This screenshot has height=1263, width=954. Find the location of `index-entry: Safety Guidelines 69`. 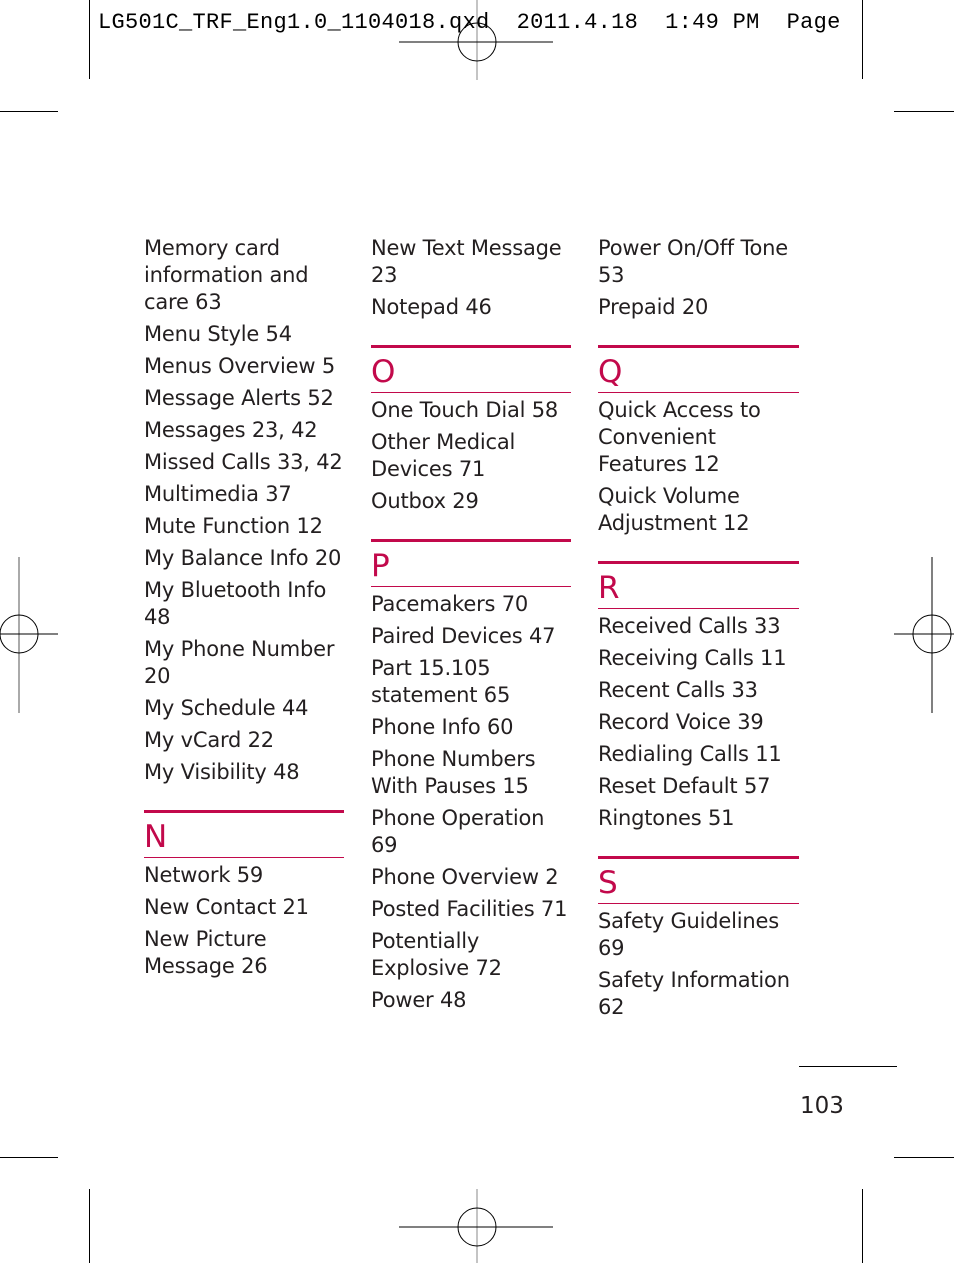

index-entry: Safety Guidelines 69 is located at coordinates (688, 934).